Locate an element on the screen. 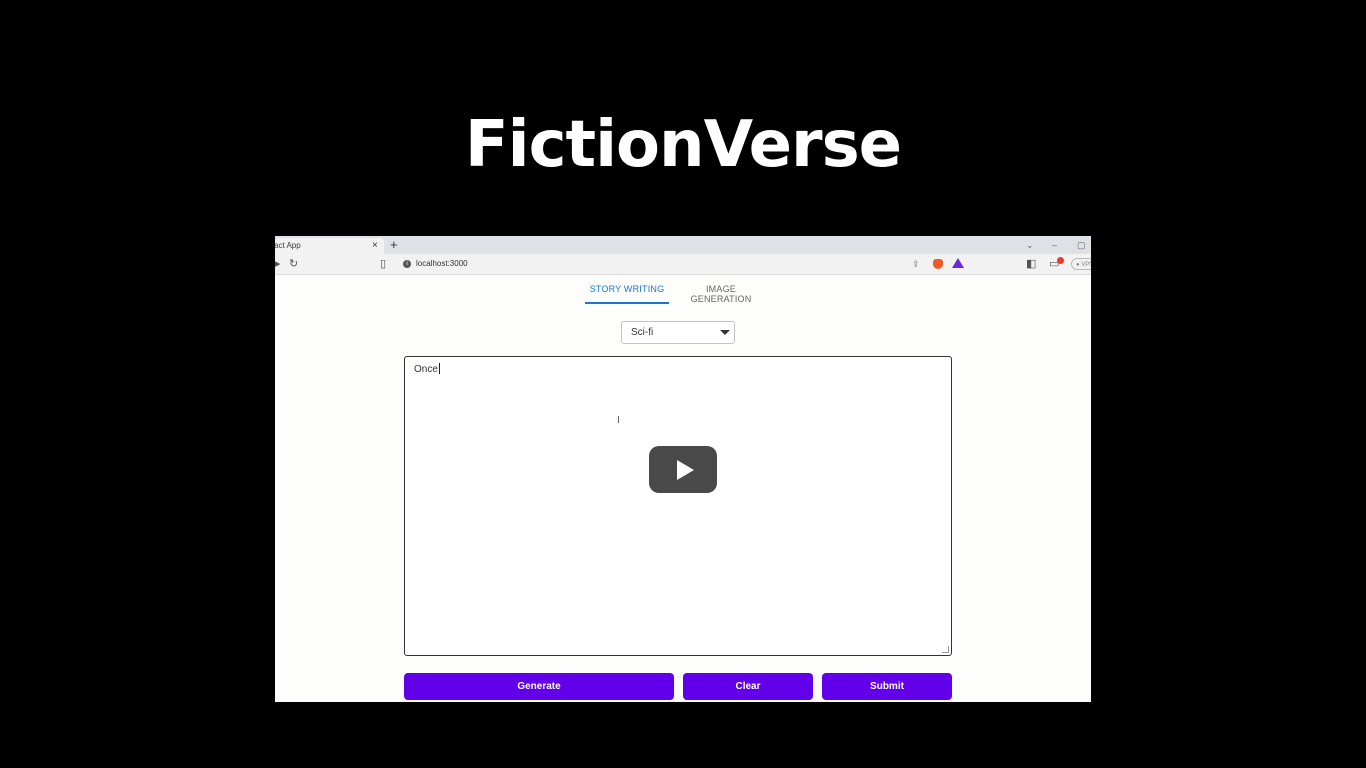 Image resolution: width=1366 pixels, height=768 pixels. new-tab-icon: + is located at coordinates (394, 245).